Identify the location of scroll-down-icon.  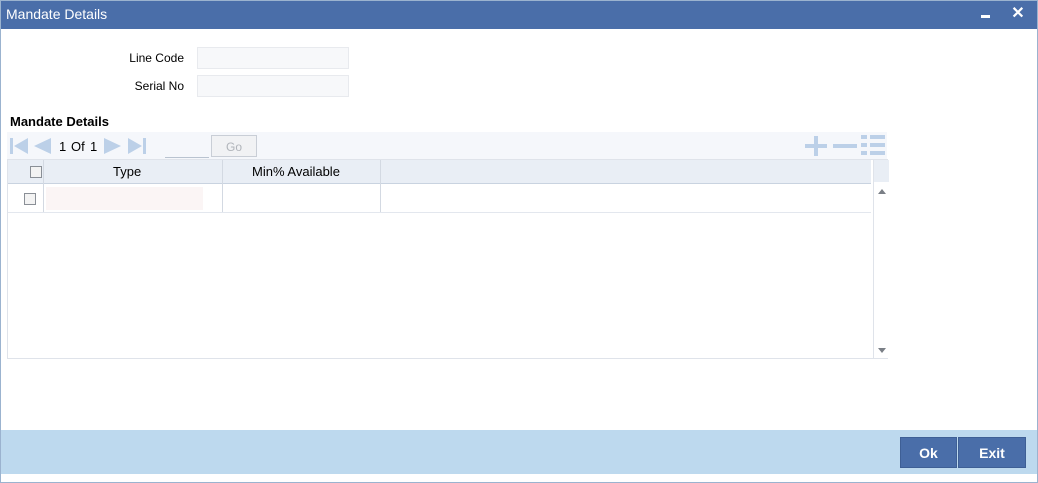
(882, 350).